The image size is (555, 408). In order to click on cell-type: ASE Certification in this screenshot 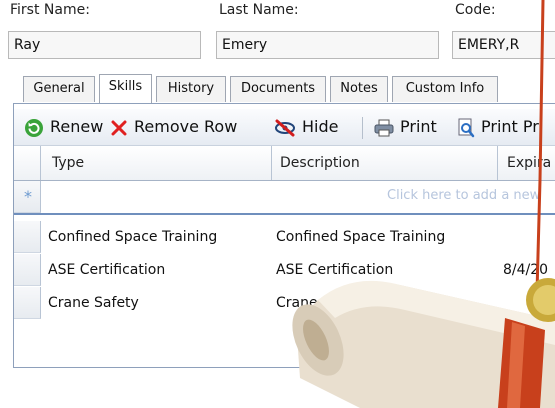, I will do `click(107, 270)`.